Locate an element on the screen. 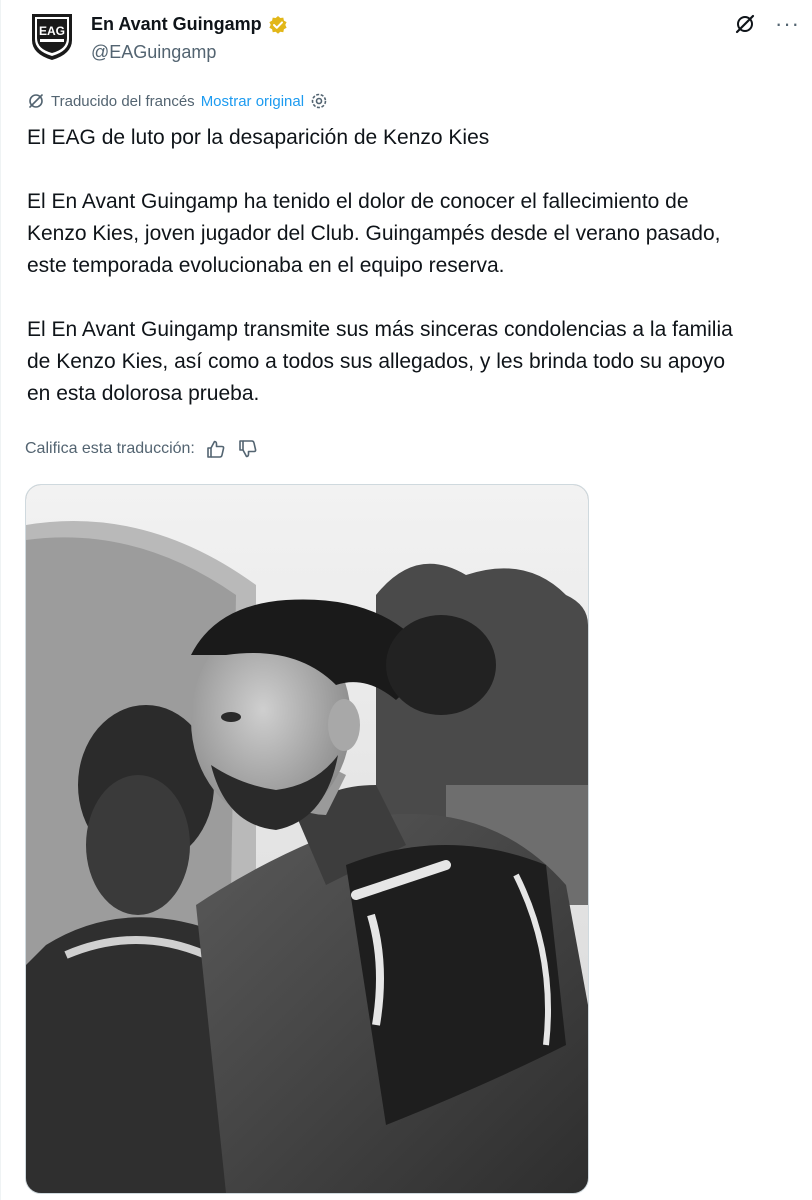 Image resolution: width=812 pixels, height=1200 pixels. more-icon: ··· is located at coordinates (787, 24).